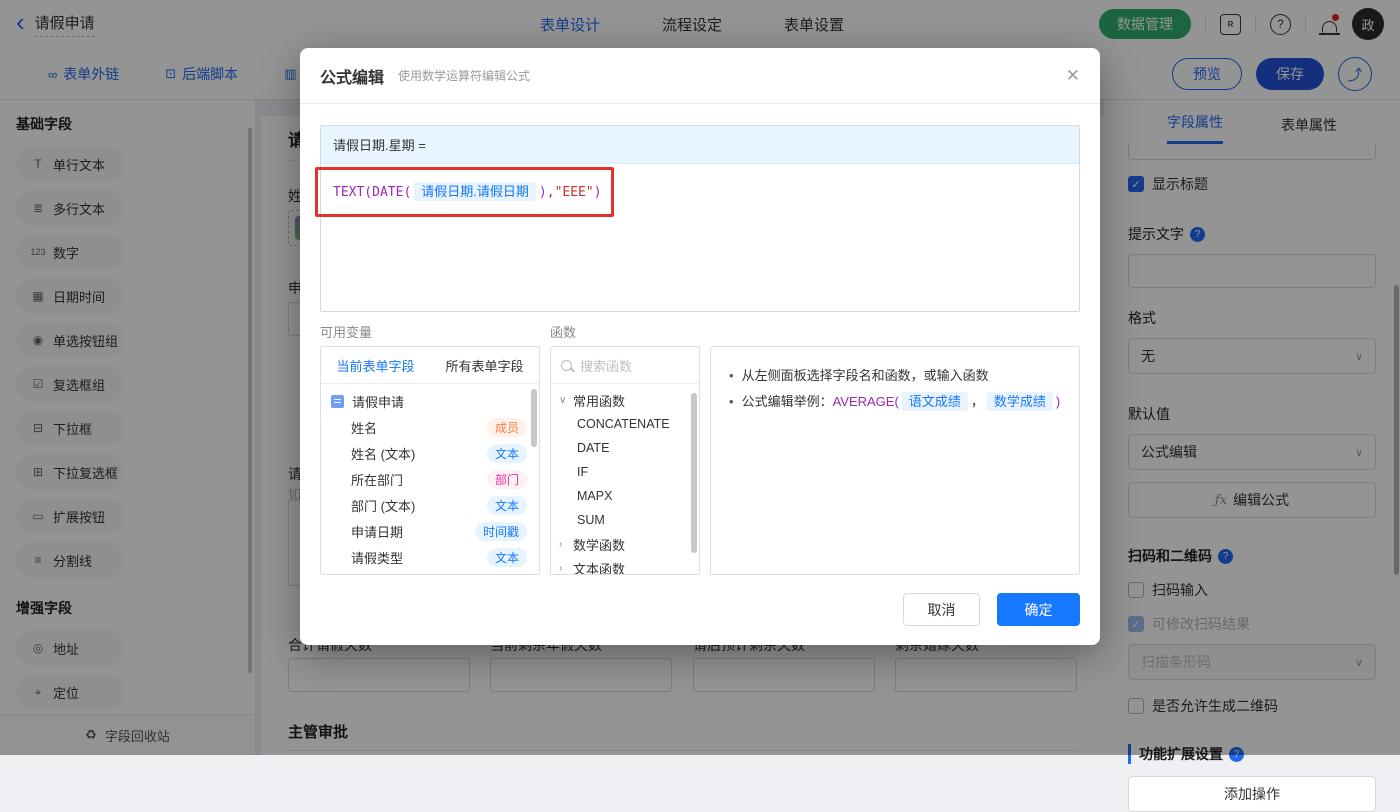  What do you see at coordinates (375, 365) in the screenshot?
I see `tab-current-form-fields: 当前表单字段` at bounding box center [375, 365].